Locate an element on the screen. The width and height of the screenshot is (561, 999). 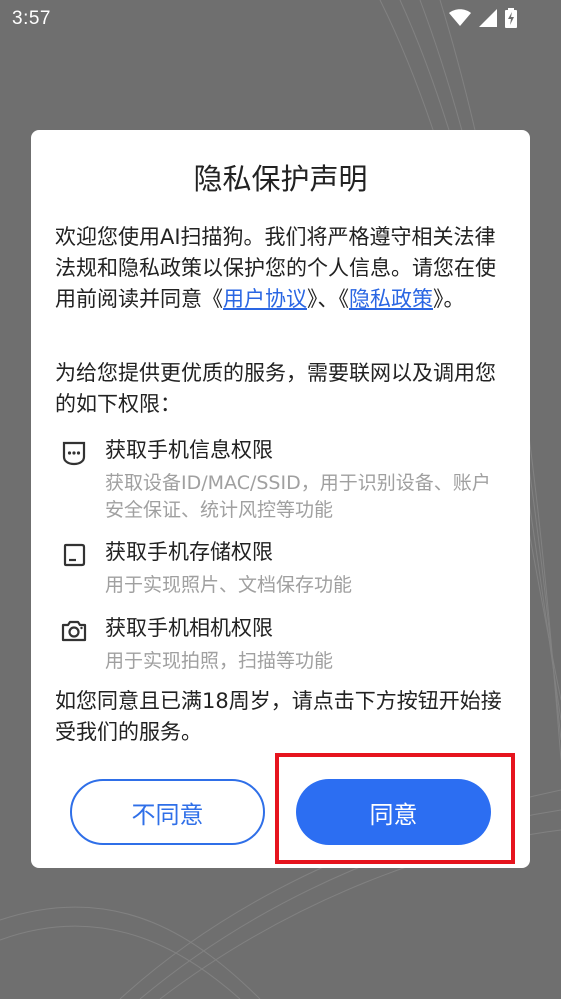
privacy-policy-link: 隐私政策 is located at coordinates (391, 299).